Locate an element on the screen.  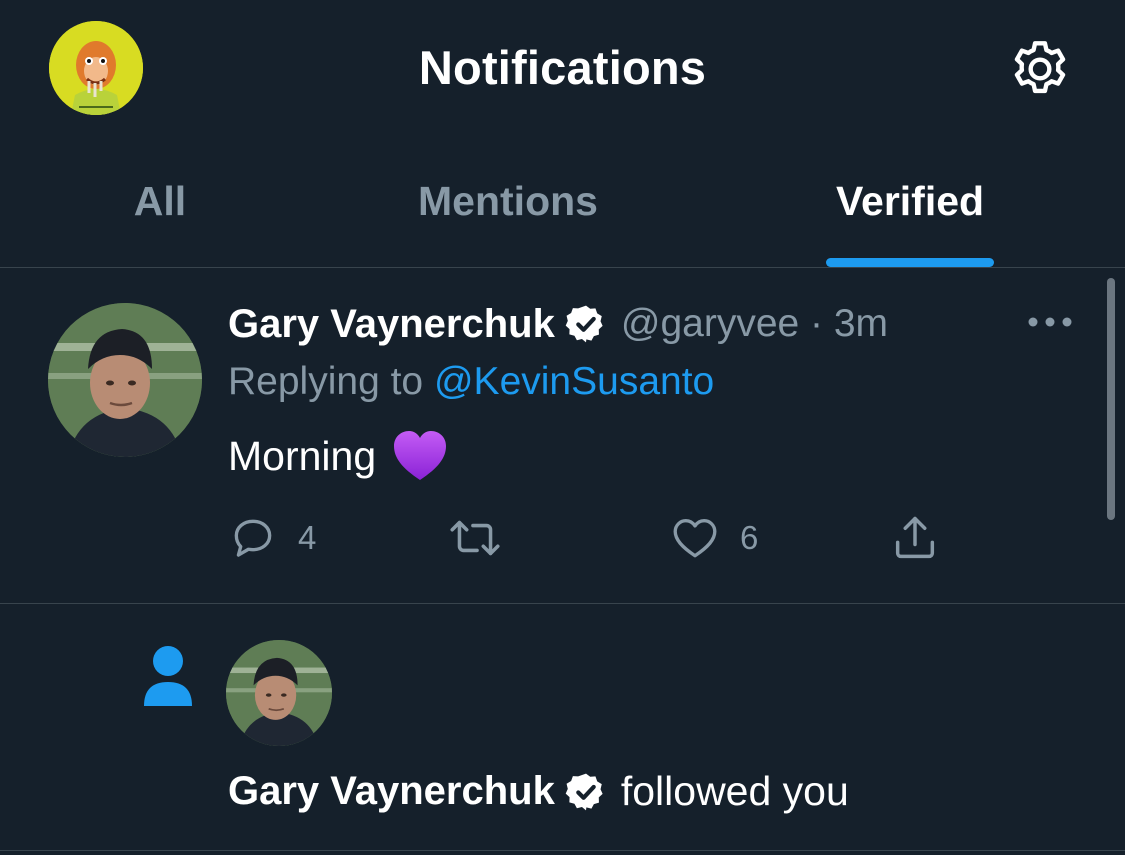
share-icon is located at coordinates (915, 537).